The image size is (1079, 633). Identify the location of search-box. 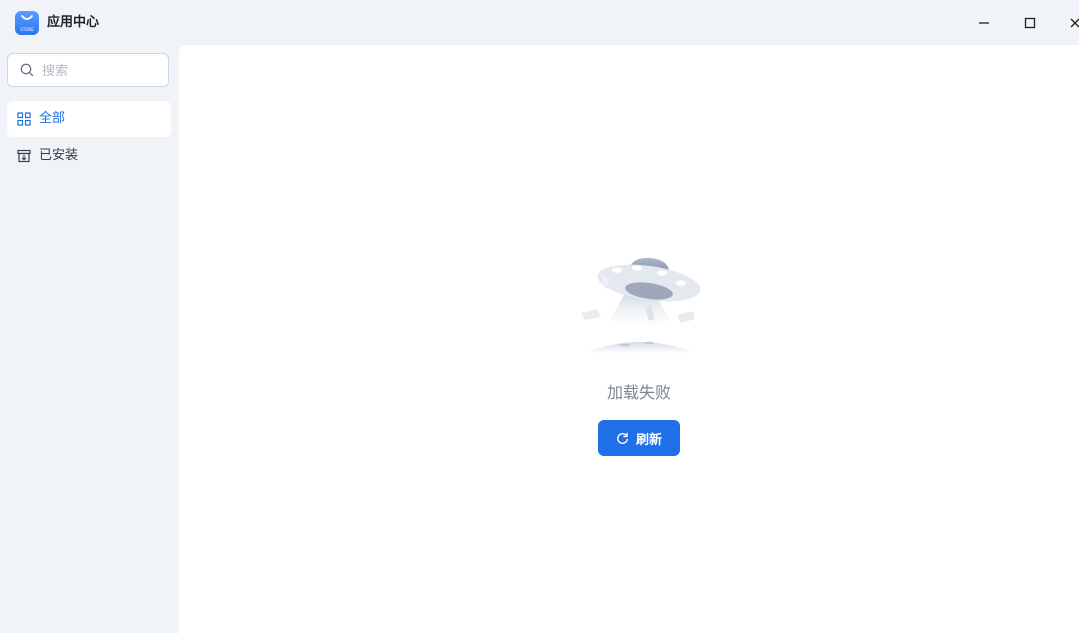
(88, 70).